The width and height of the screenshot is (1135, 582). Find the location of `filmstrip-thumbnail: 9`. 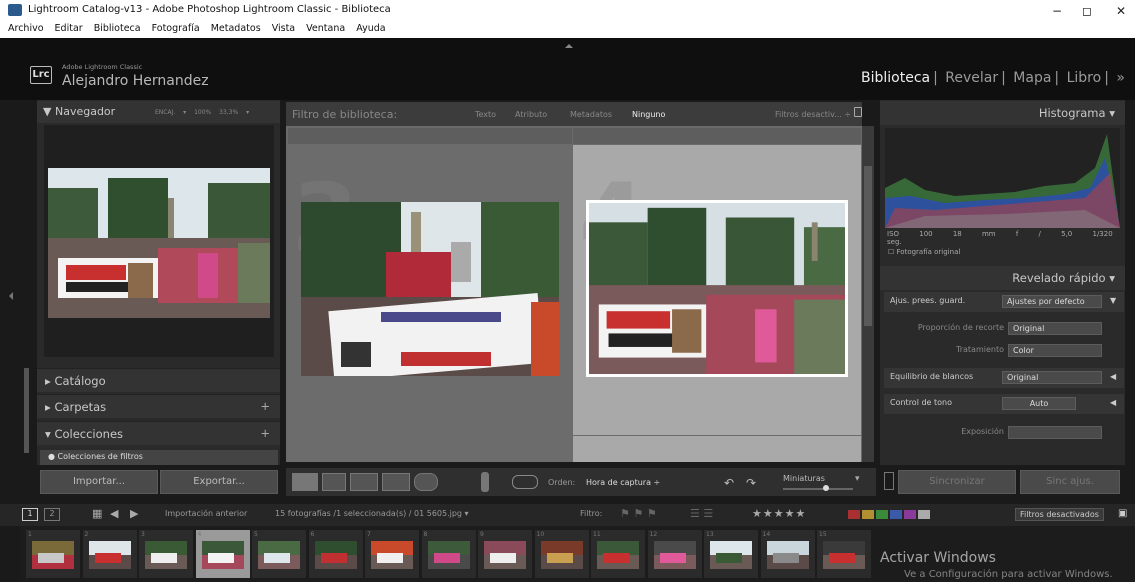

filmstrip-thumbnail: 9 is located at coordinates (505, 554).